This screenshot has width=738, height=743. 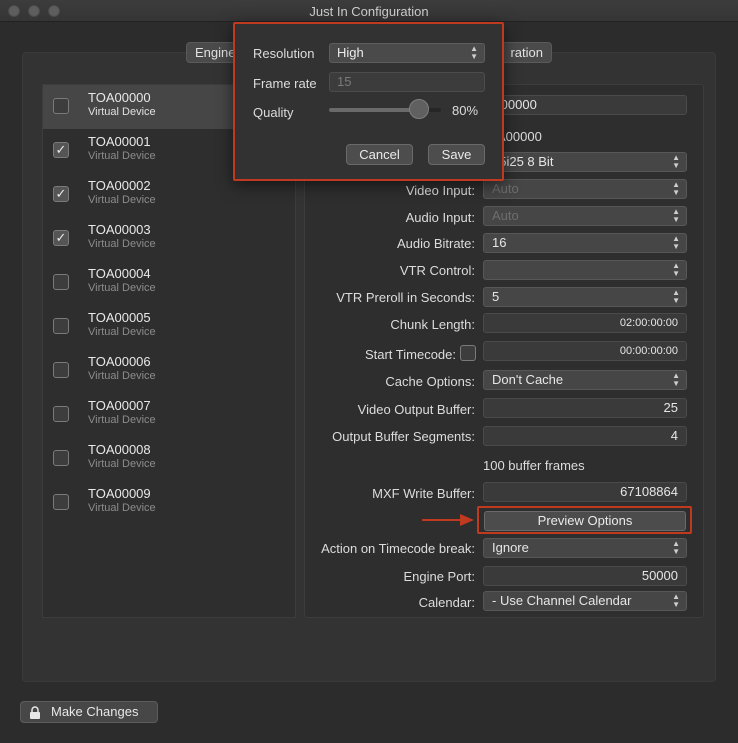 What do you see at coordinates (119, 317) in the screenshot?
I see `device-name: TOA00005` at bounding box center [119, 317].